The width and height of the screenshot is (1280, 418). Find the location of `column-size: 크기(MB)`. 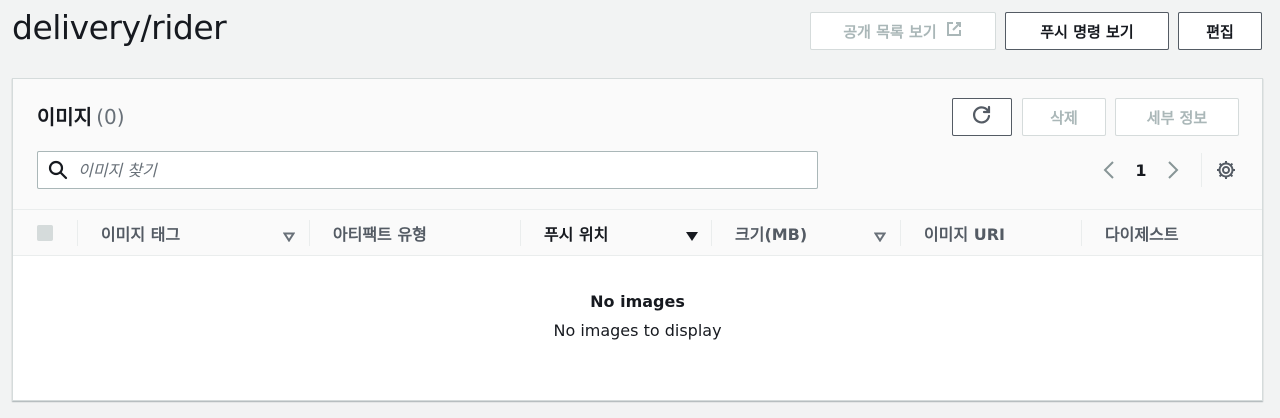

column-size: 크기(MB) is located at coordinates (805, 233).